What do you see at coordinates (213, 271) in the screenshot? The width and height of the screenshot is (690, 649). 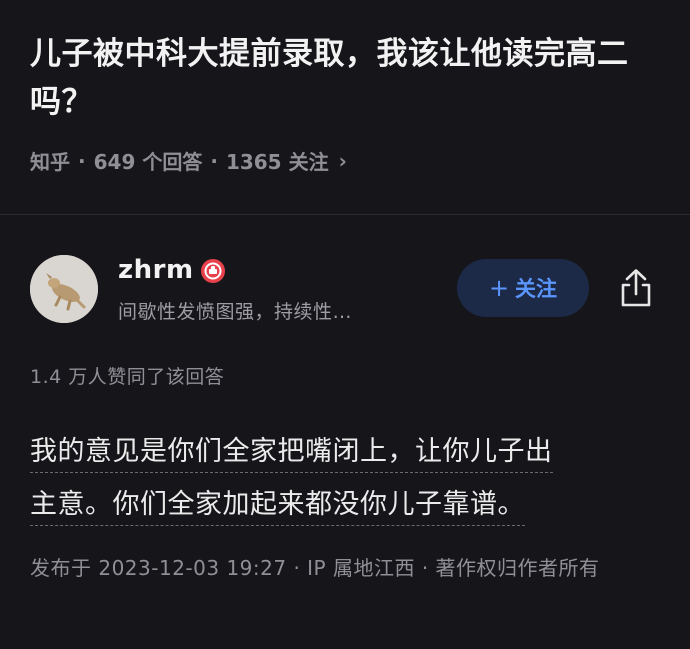 I see `badge-icon` at bounding box center [213, 271].